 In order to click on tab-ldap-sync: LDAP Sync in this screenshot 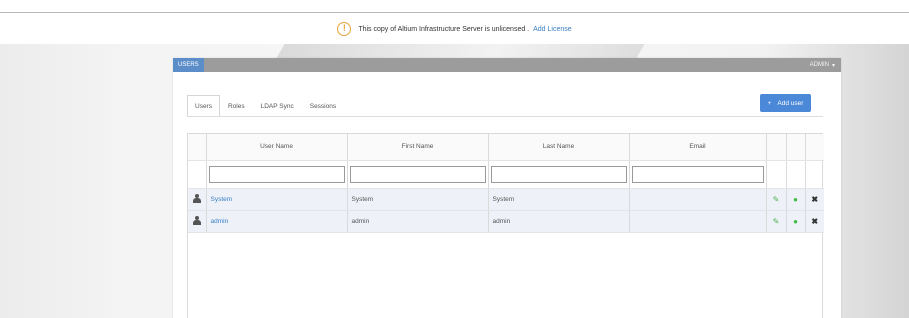, I will do `click(277, 106)`.